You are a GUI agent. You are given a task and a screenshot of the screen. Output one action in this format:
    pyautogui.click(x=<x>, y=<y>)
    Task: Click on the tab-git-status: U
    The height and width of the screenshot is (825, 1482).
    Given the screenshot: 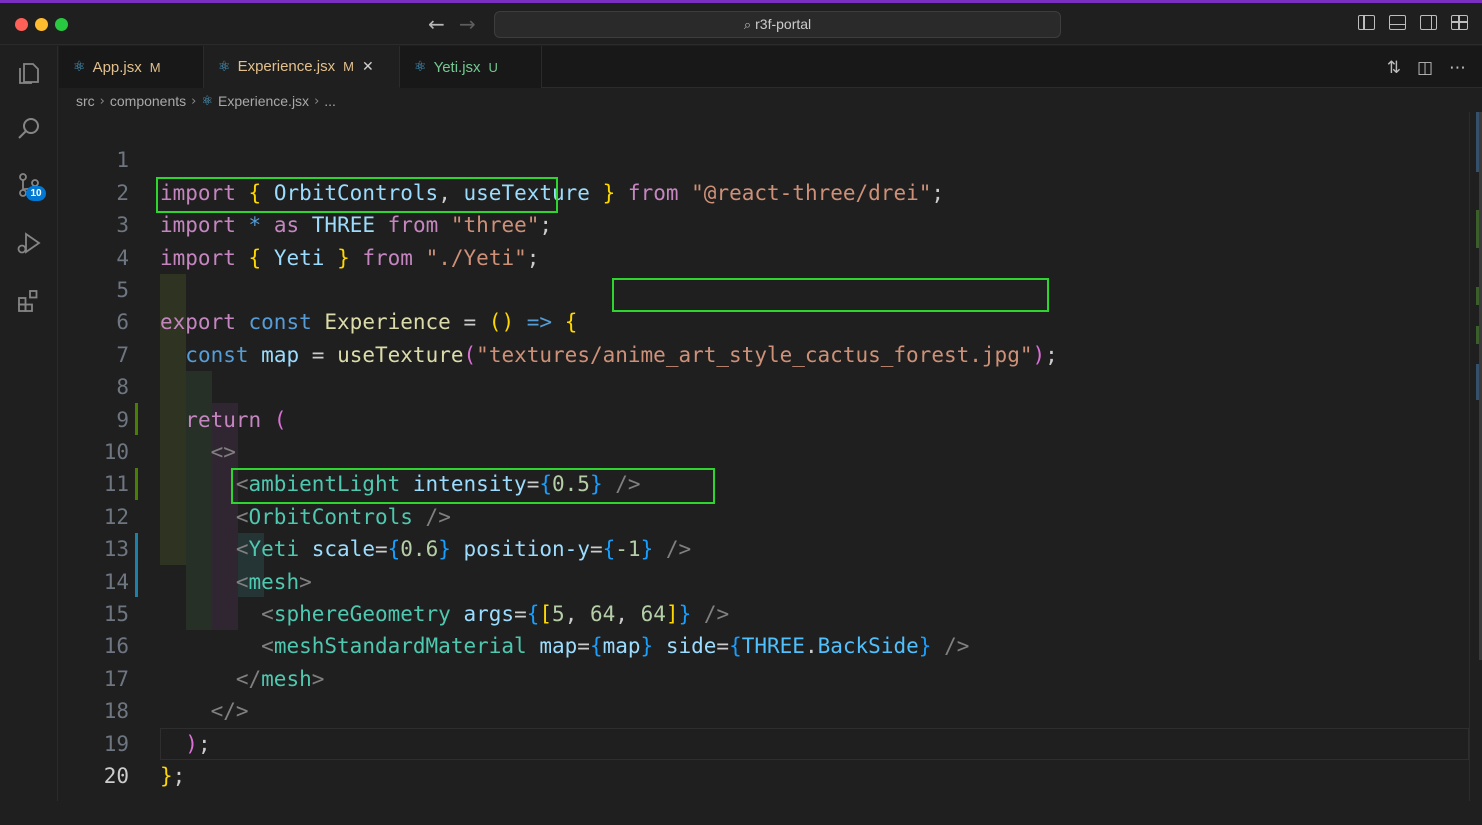 What is the action you would take?
    pyautogui.click(x=493, y=67)
    